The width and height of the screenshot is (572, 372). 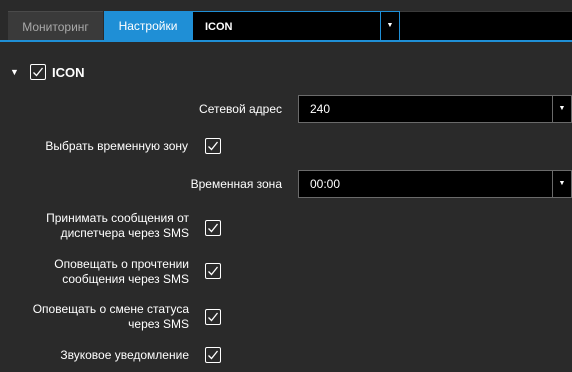 I want to click on sound-notification-label: Звуковое уведомление, so click(x=124, y=355).